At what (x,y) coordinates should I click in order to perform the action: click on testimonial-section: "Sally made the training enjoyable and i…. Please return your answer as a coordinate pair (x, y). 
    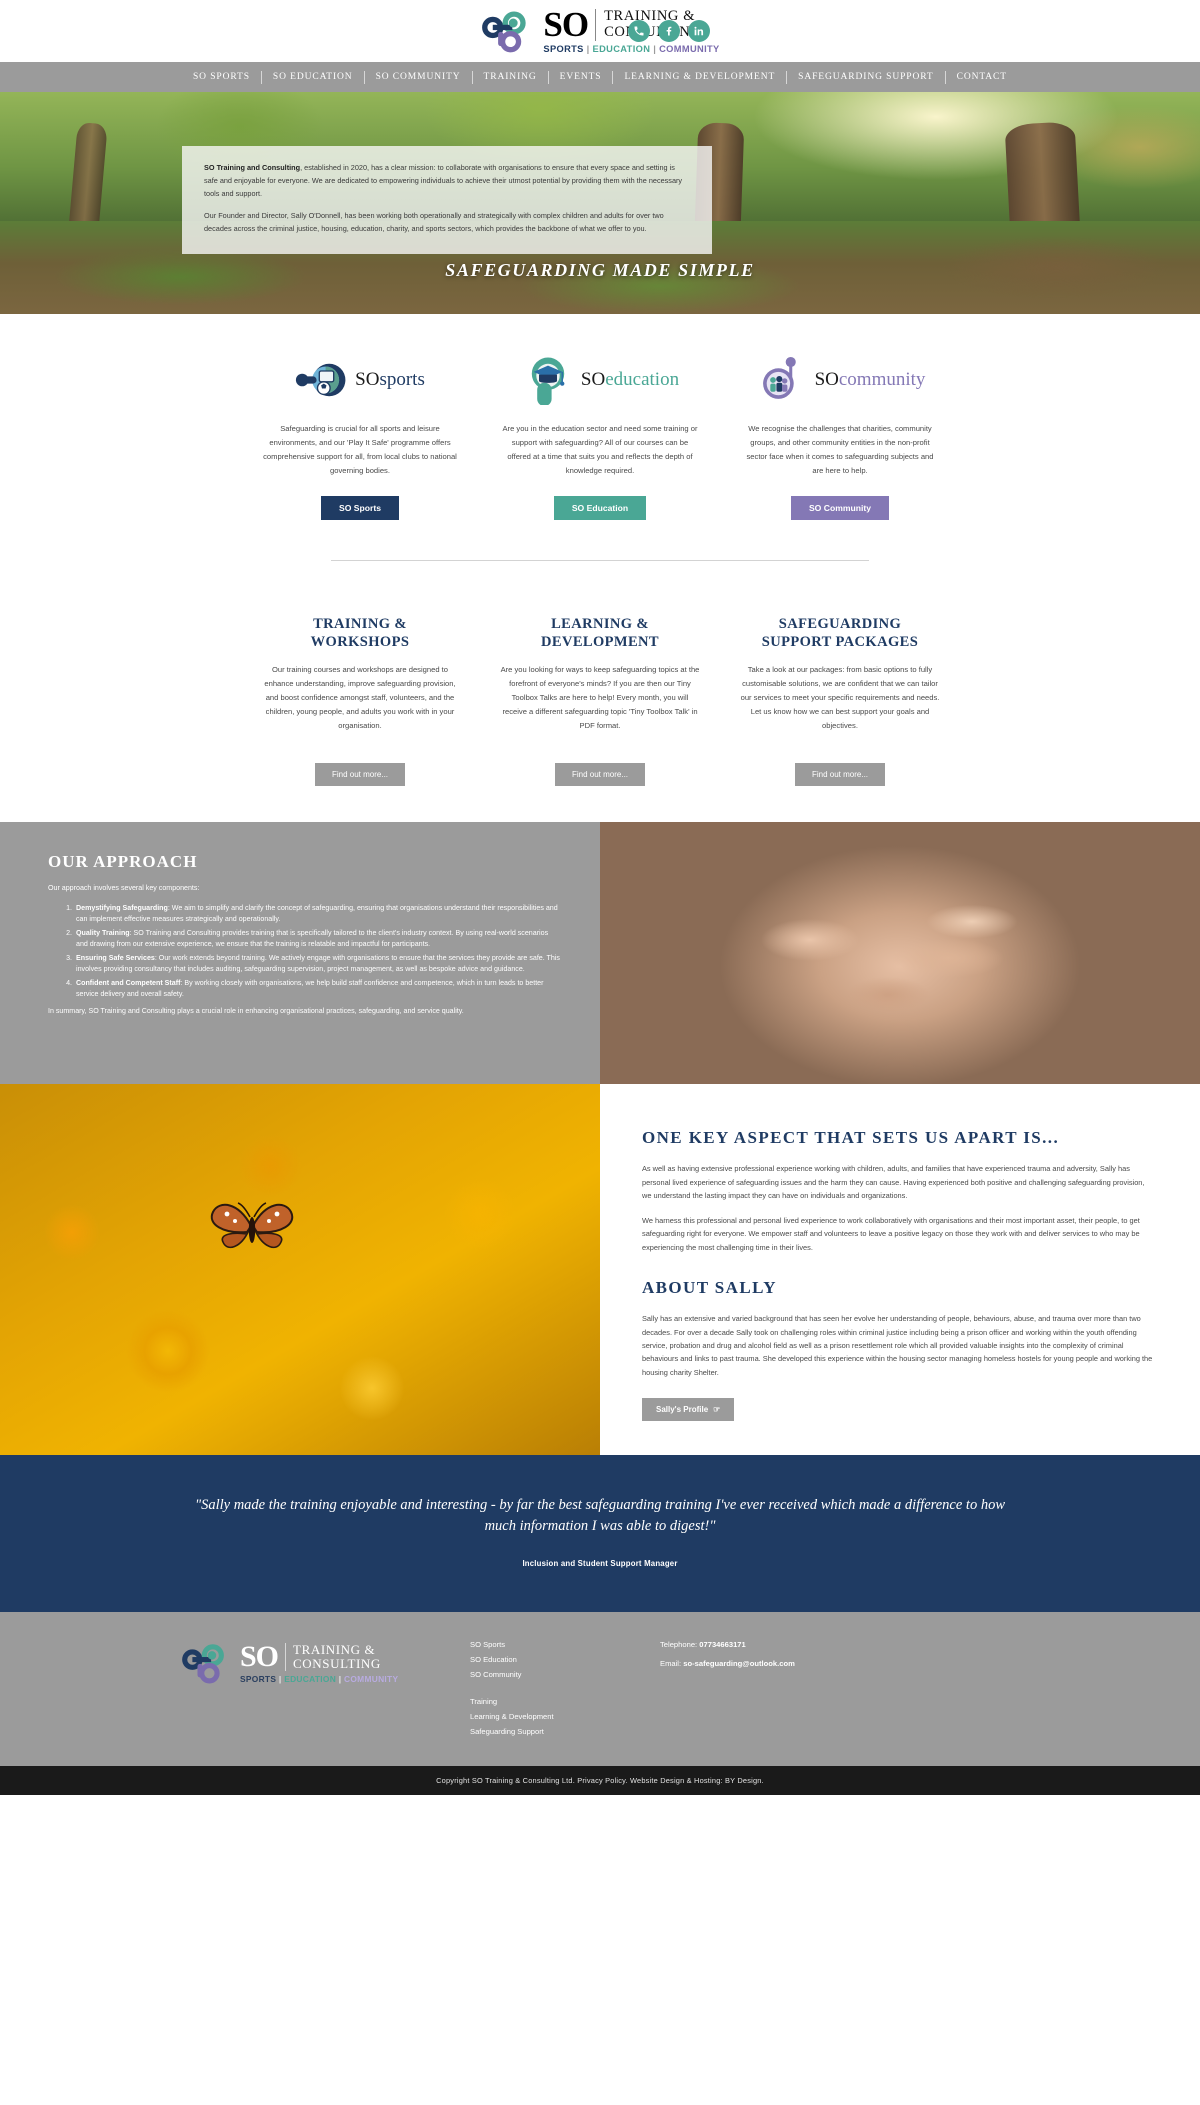
    Looking at the image, I should click on (600, 1534).